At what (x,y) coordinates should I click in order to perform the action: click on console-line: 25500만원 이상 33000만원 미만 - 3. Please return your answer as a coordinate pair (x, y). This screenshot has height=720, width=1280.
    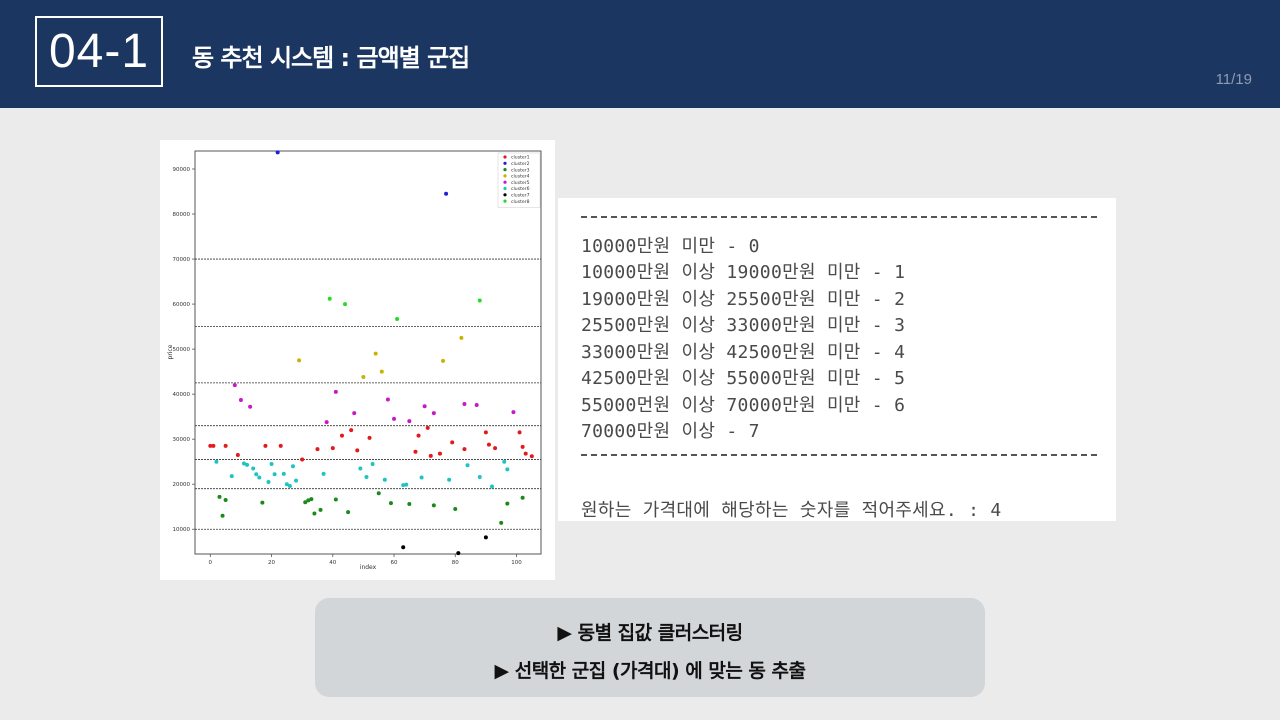
    Looking at the image, I should click on (743, 325).